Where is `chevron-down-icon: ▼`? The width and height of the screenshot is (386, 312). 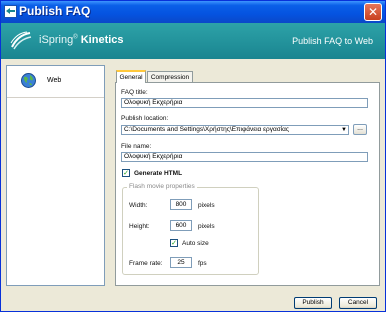
chevron-down-icon: ▼ is located at coordinates (344, 130).